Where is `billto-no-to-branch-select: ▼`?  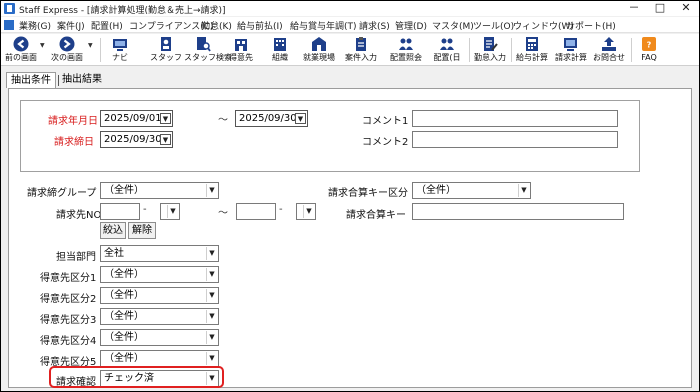
billto-no-to-branch-select: ▼ is located at coordinates (306, 211).